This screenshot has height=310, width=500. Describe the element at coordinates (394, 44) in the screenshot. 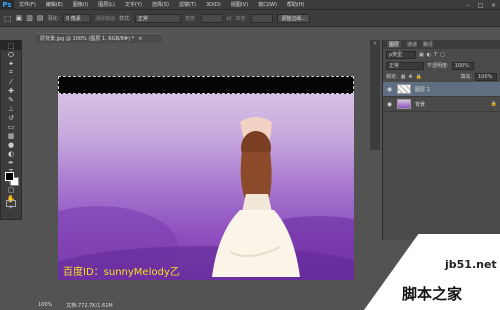

I see `tab-layers: 图层` at that location.